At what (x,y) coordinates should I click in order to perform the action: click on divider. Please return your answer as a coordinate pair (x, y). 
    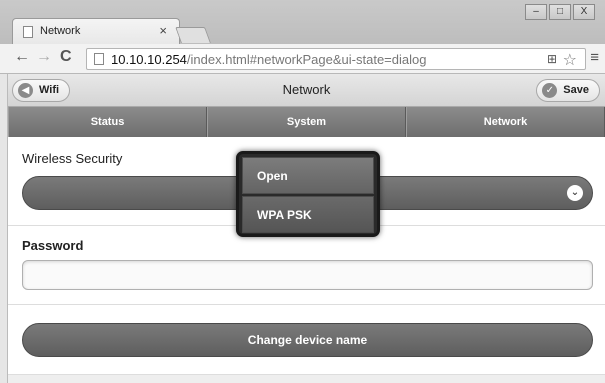
    Looking at the image, I should click on (306, 304).